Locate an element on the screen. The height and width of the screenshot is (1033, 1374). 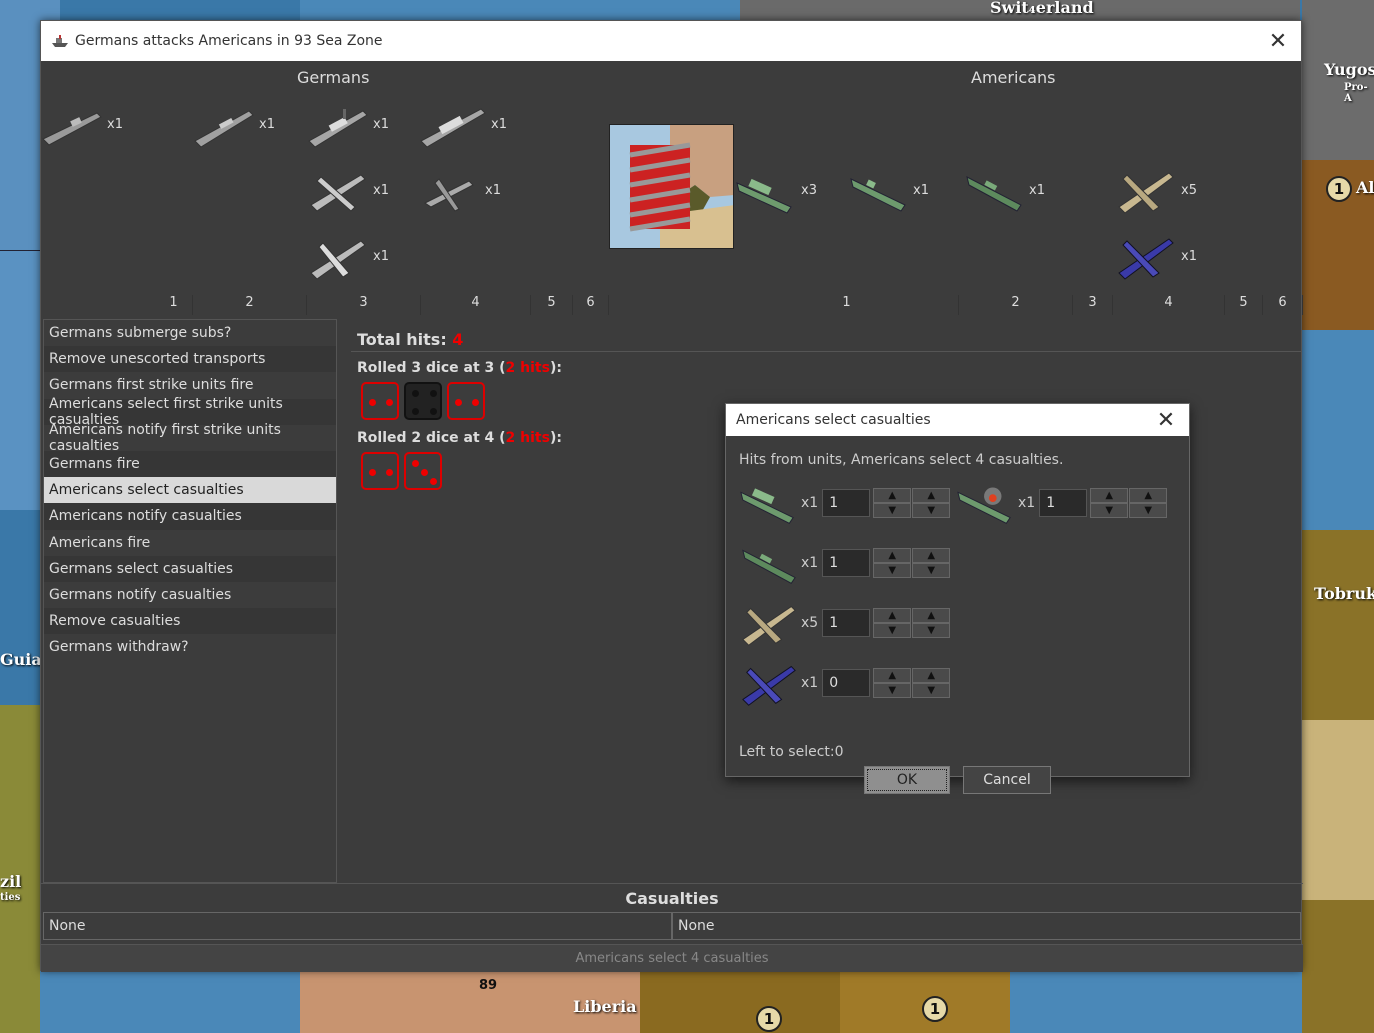
american-fighter-unit: x5 is located at coordinates (1156, 190).